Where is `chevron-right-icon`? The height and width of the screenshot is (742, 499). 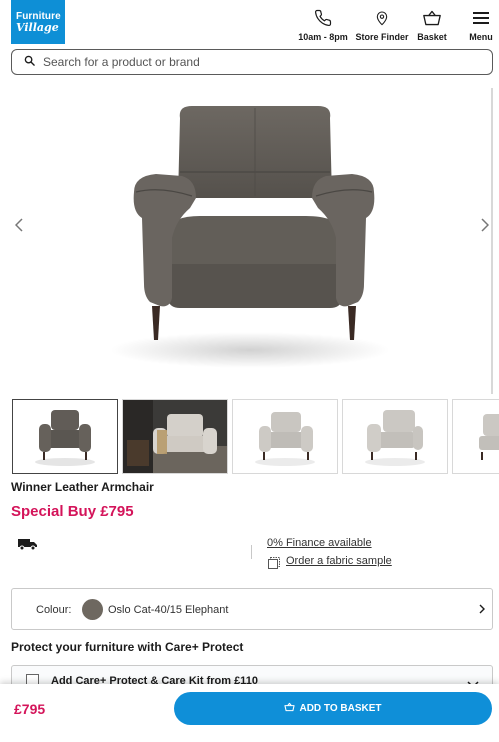 chevron-right-icon is located at coordinates (483, 609).